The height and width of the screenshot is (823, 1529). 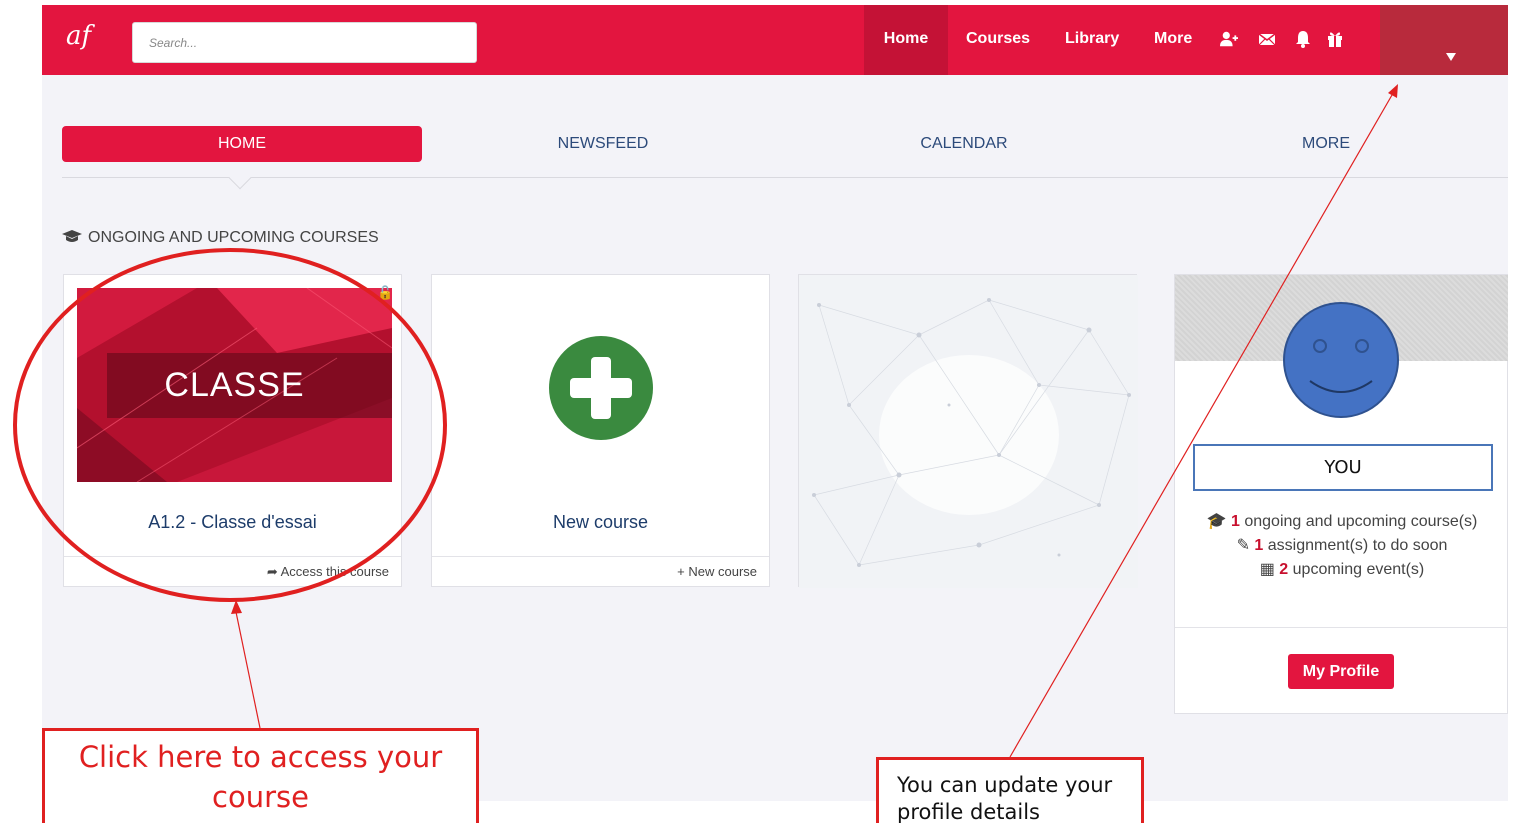 I want to click on calendar-icon: ▦, so click(x=1269, y=569).